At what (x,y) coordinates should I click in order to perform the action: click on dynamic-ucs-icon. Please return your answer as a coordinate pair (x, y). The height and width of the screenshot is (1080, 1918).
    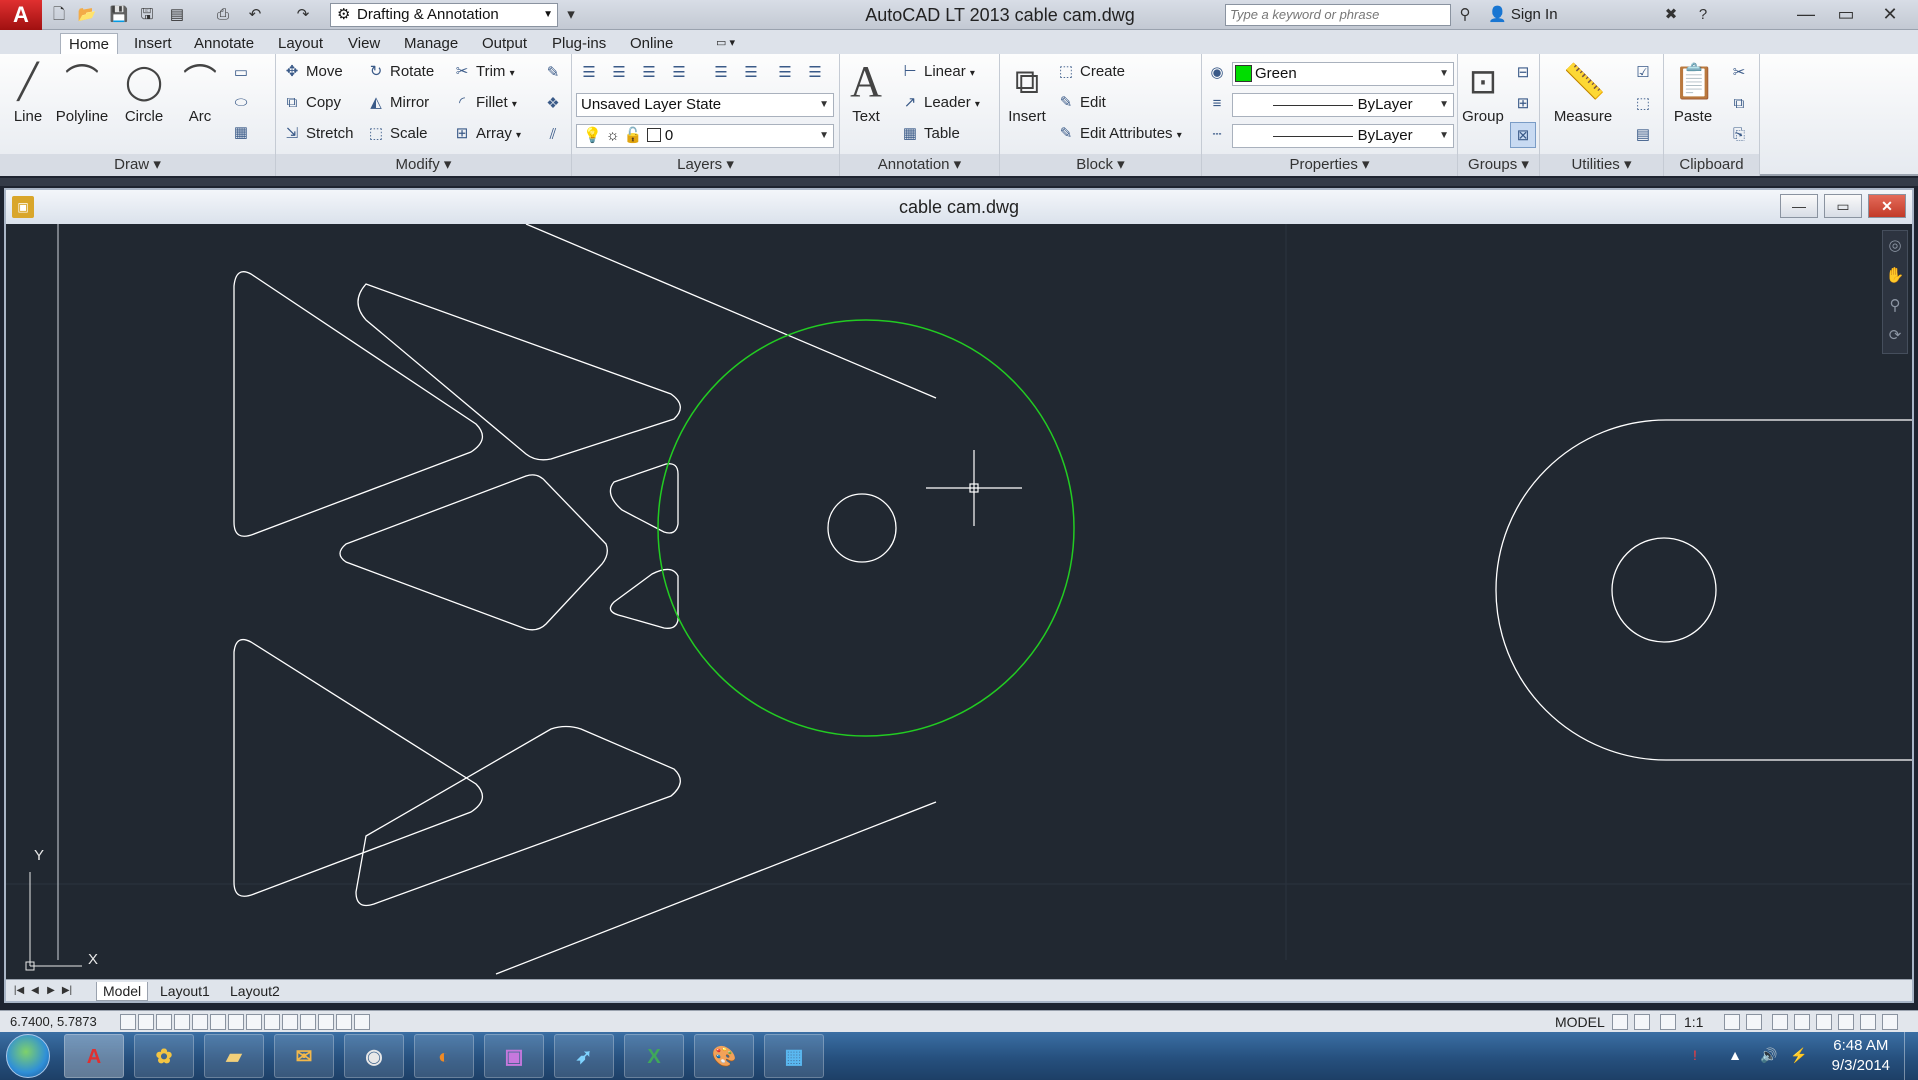
    Looking at the image, I should click on (236, 1022).